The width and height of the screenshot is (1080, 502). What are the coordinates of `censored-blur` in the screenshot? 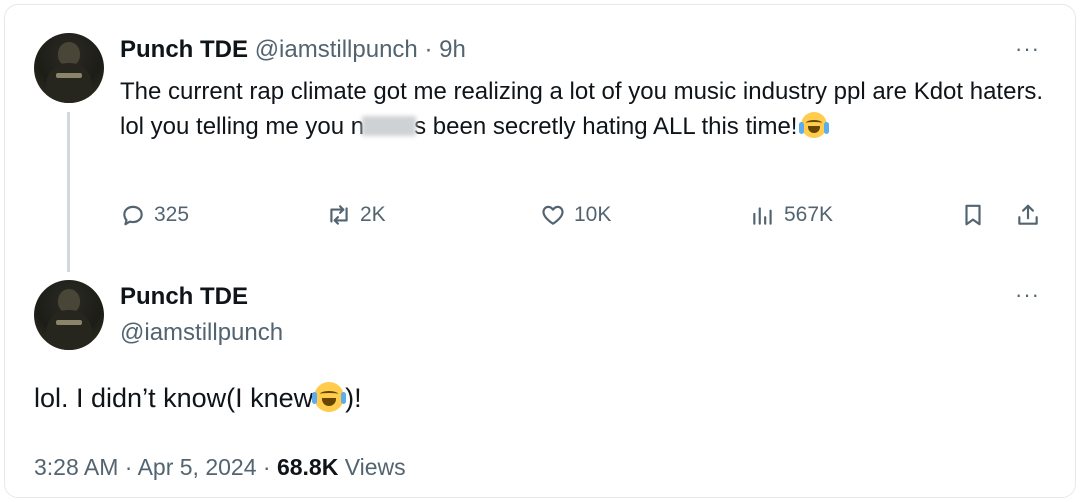 It's located at (389, 126).